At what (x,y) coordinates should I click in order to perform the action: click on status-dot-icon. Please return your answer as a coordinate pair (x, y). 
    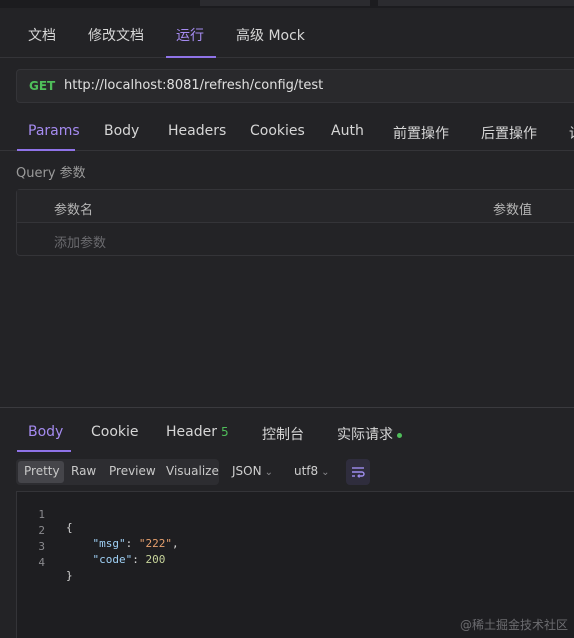
    Looking at the image, I should click on (399, 435).